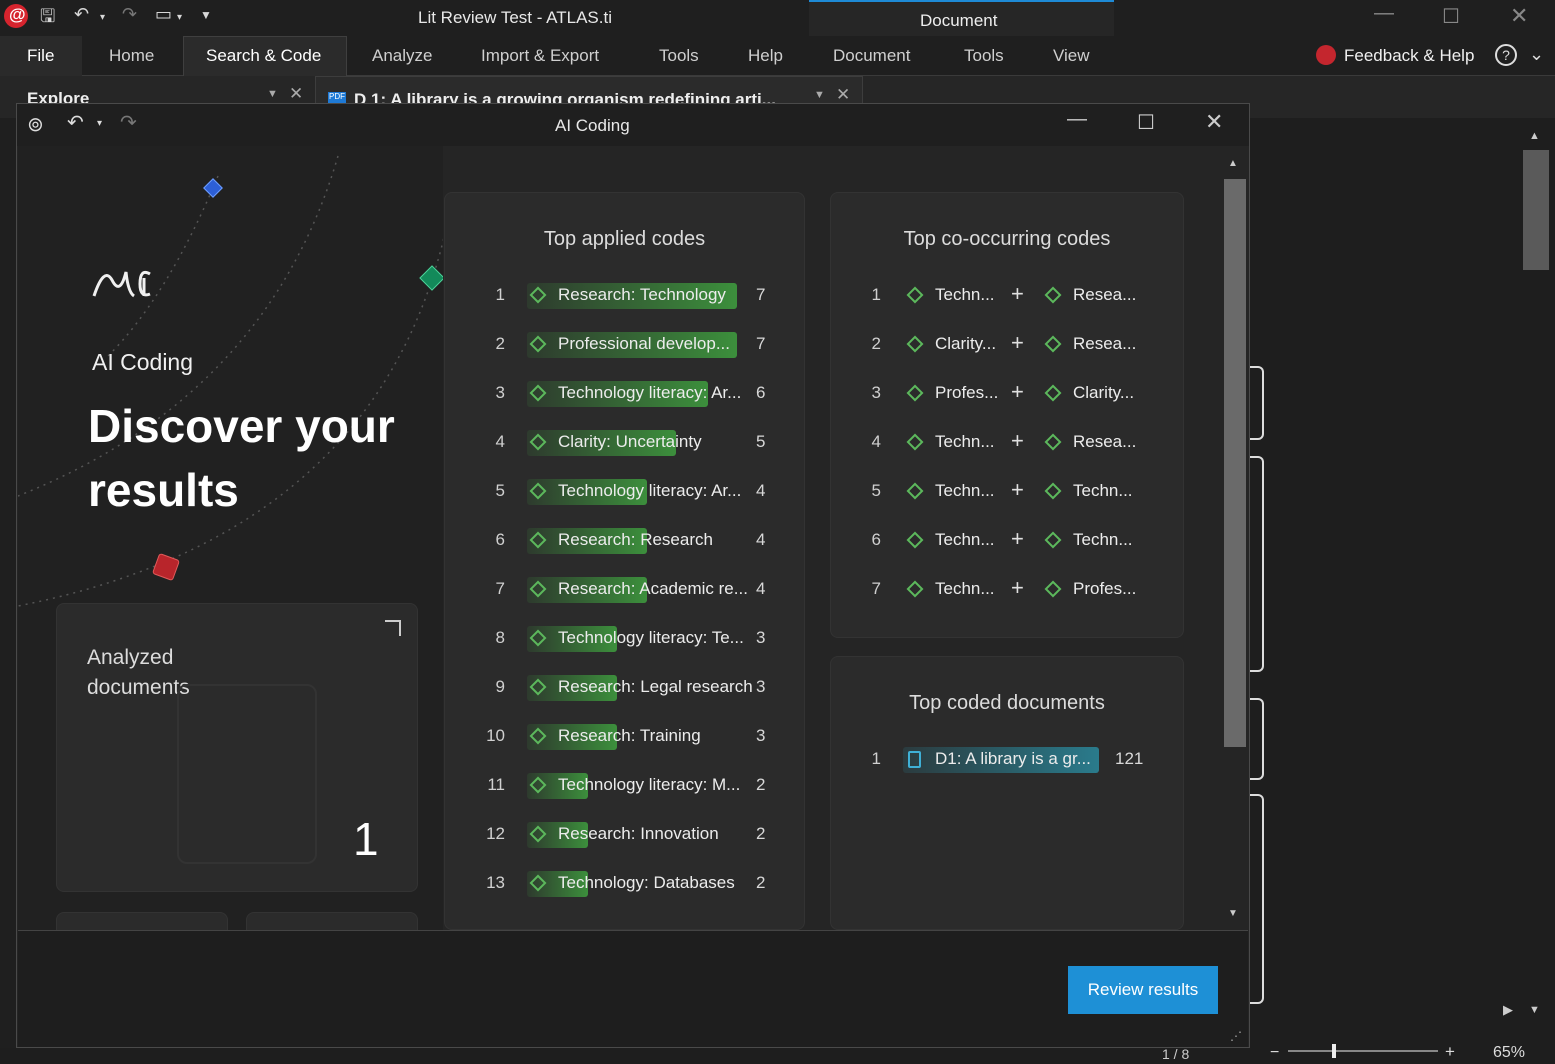 The width and height of the screenshot is (1555, 1064). What do you see at coordinates (129, 14) in the screenshot?
I see `redo-icon: ↷` at bounding box center [129, 14].